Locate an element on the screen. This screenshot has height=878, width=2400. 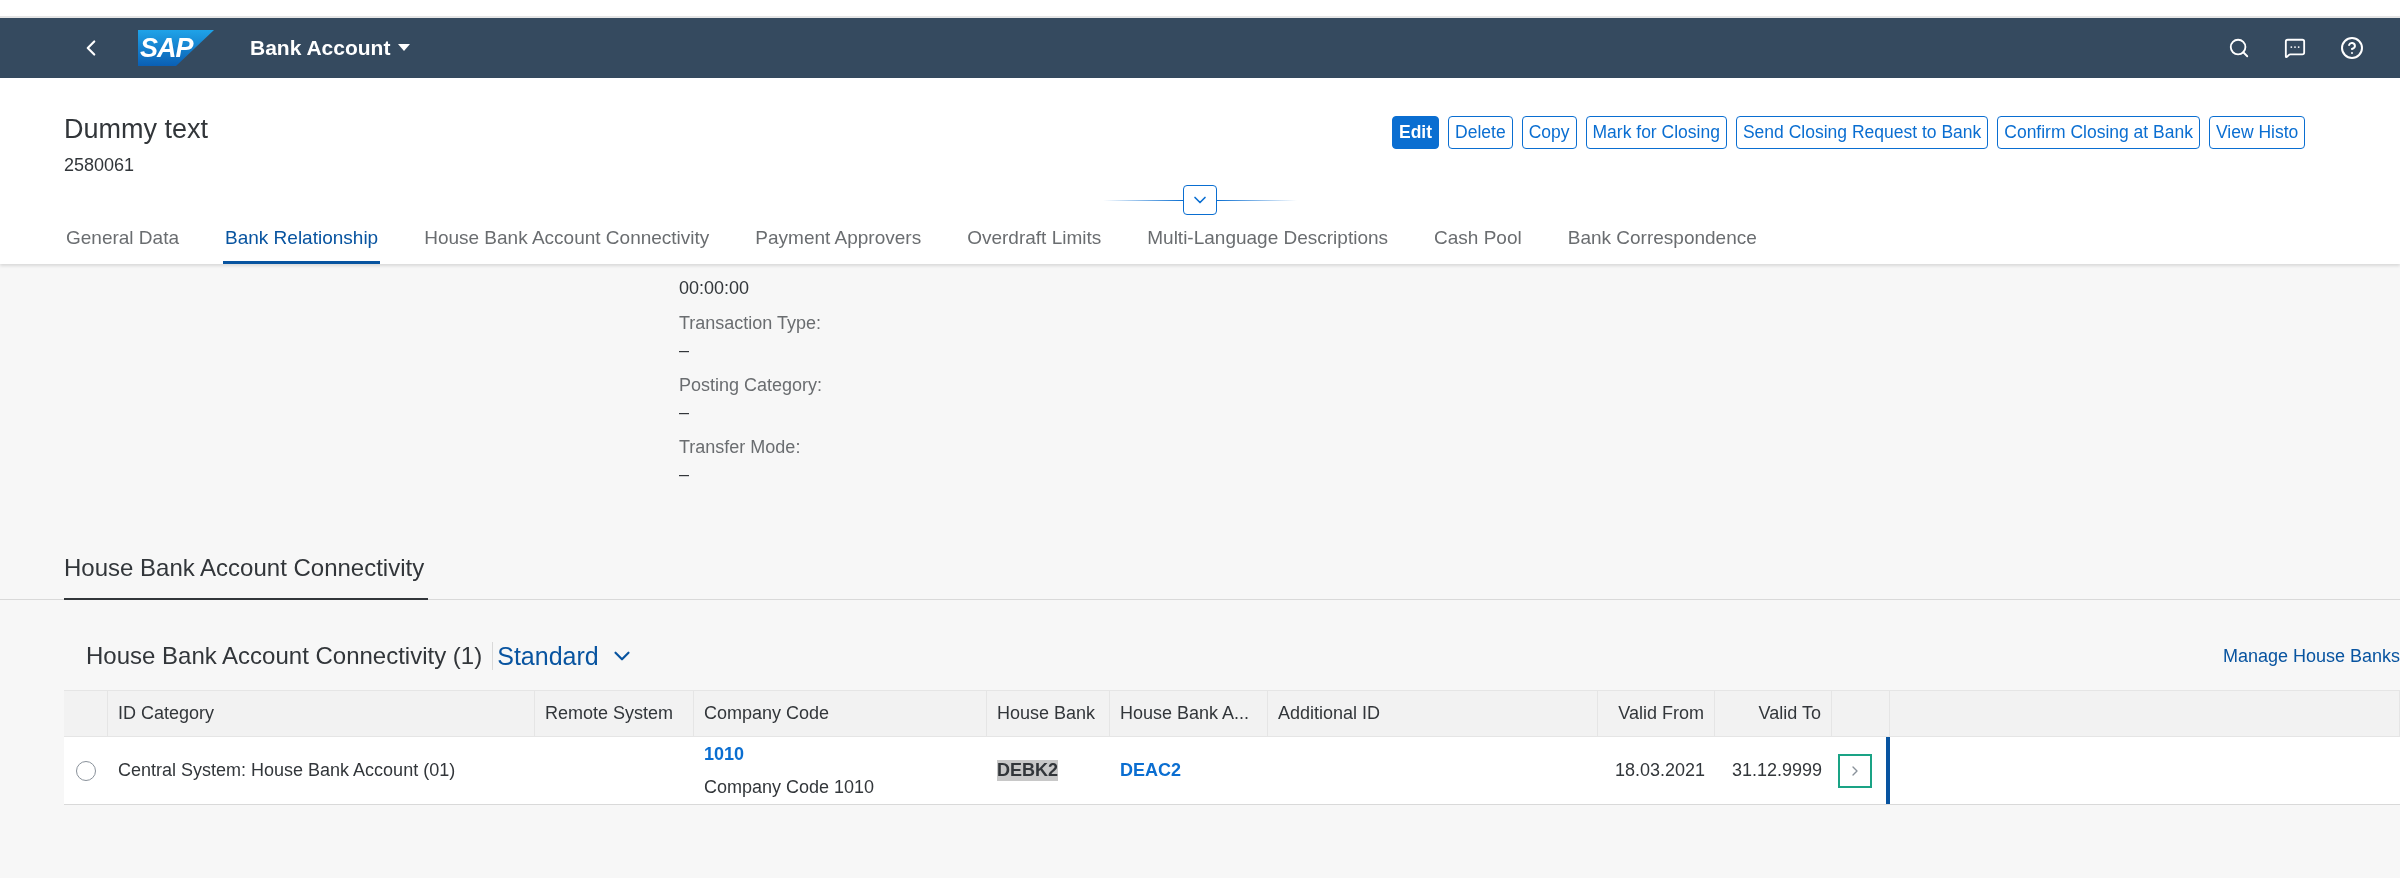
field-value: 00:00:00 is located at coordinates (715, 288).